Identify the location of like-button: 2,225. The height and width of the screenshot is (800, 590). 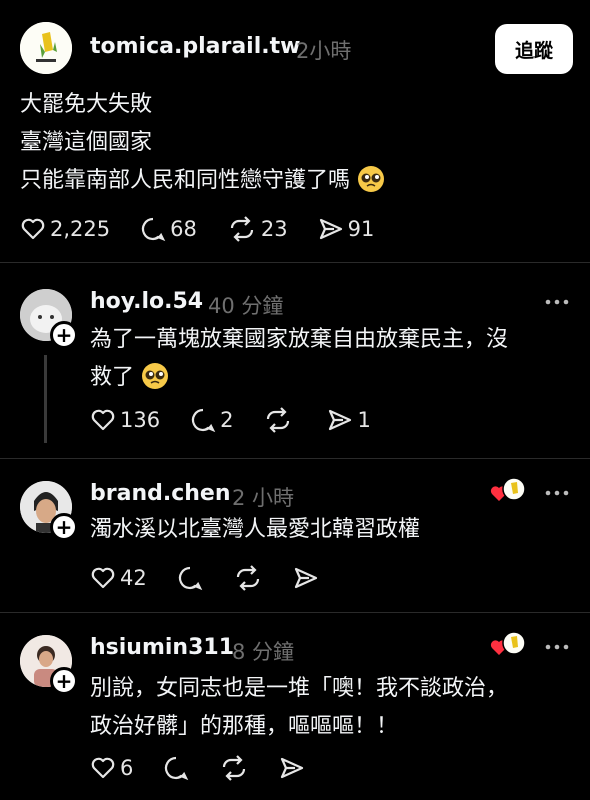
(65, 229).